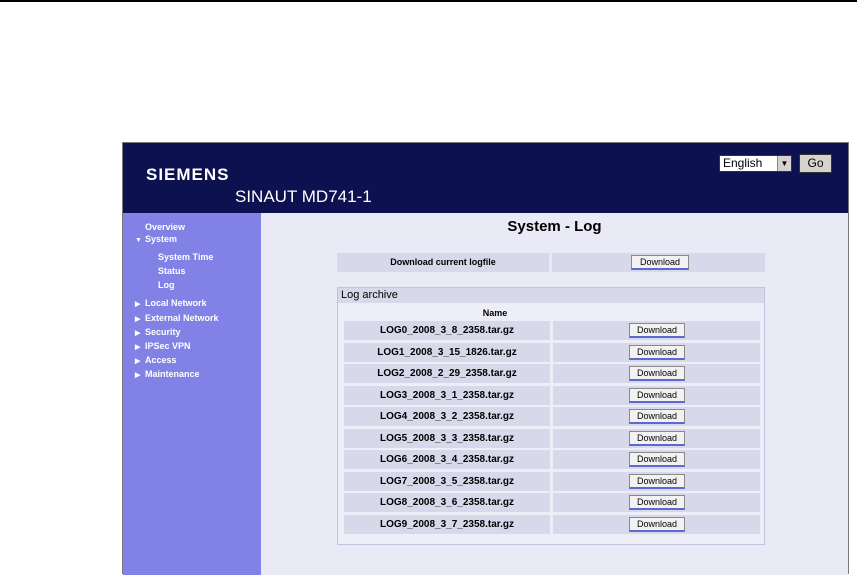 The height and width of the screenshot is (575, 857). Describe the element at coordinates (447, 481) in the screenshot. I see `archive-file-name: LOG7_2008_3_5_2358.tar.gz` at that location.